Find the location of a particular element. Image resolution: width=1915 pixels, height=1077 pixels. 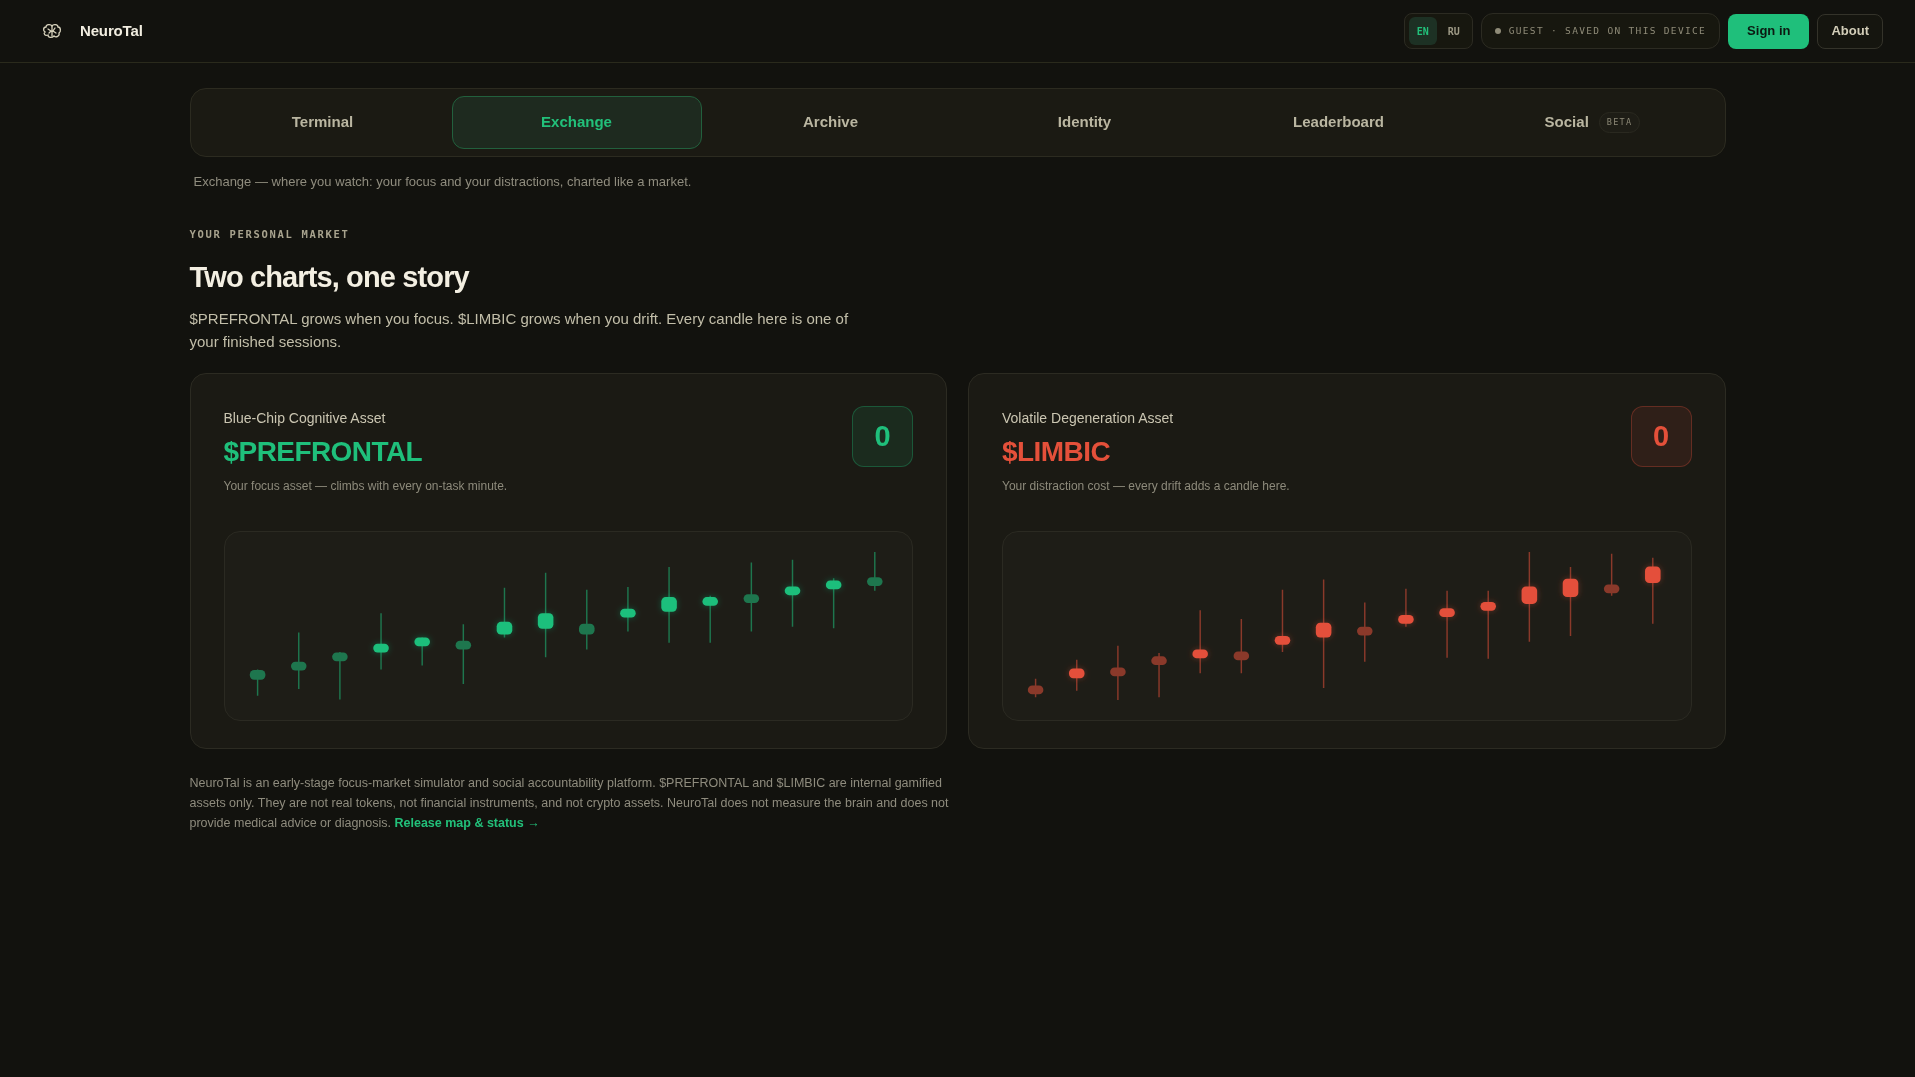

section-title: Two charts, one story is located at coordinates (330, 277).